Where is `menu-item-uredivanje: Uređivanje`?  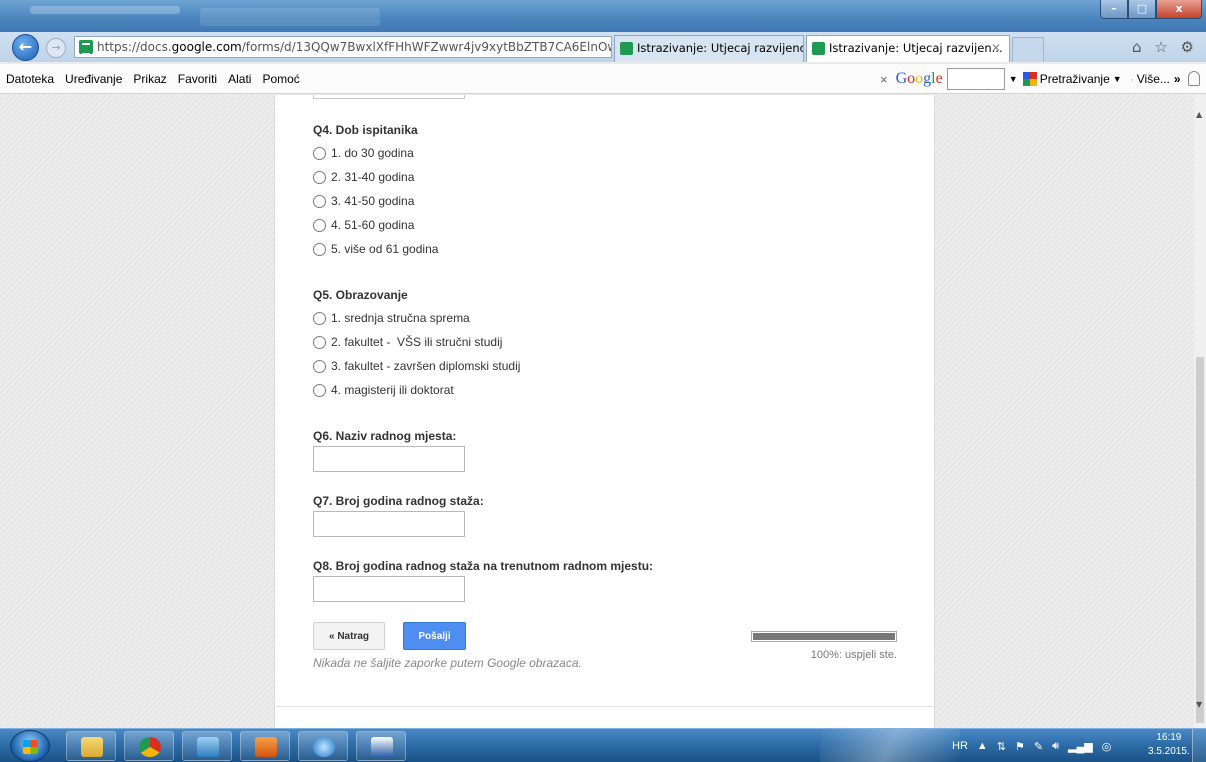
menu-item-uredivanje: Uređivanje is located at coordinates (93, 79).